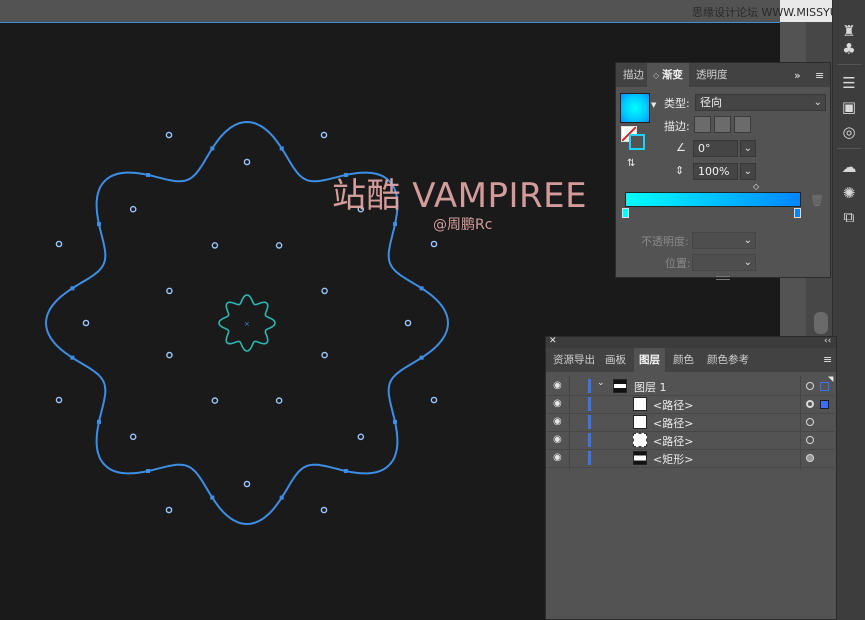 This screenshot has height=620, width=865. What do you see at coordinates (683, 360) in the screenshot?
I see `tab-color: 颜色` at bounding box center [683, 360].